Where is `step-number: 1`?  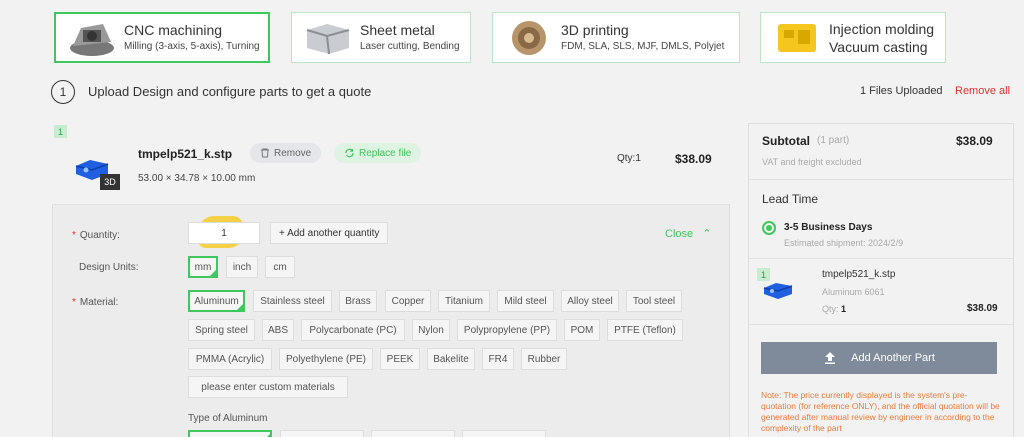 step-number: 1 is located at coordinates (63, 92).